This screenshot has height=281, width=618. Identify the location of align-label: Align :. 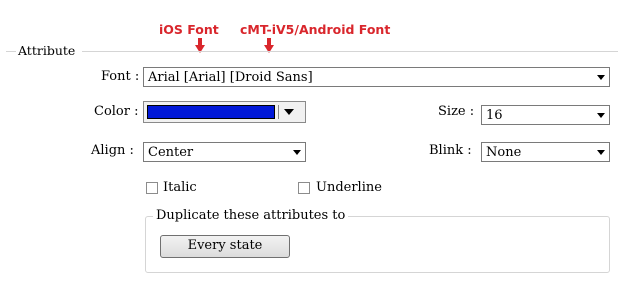
(112, 150).